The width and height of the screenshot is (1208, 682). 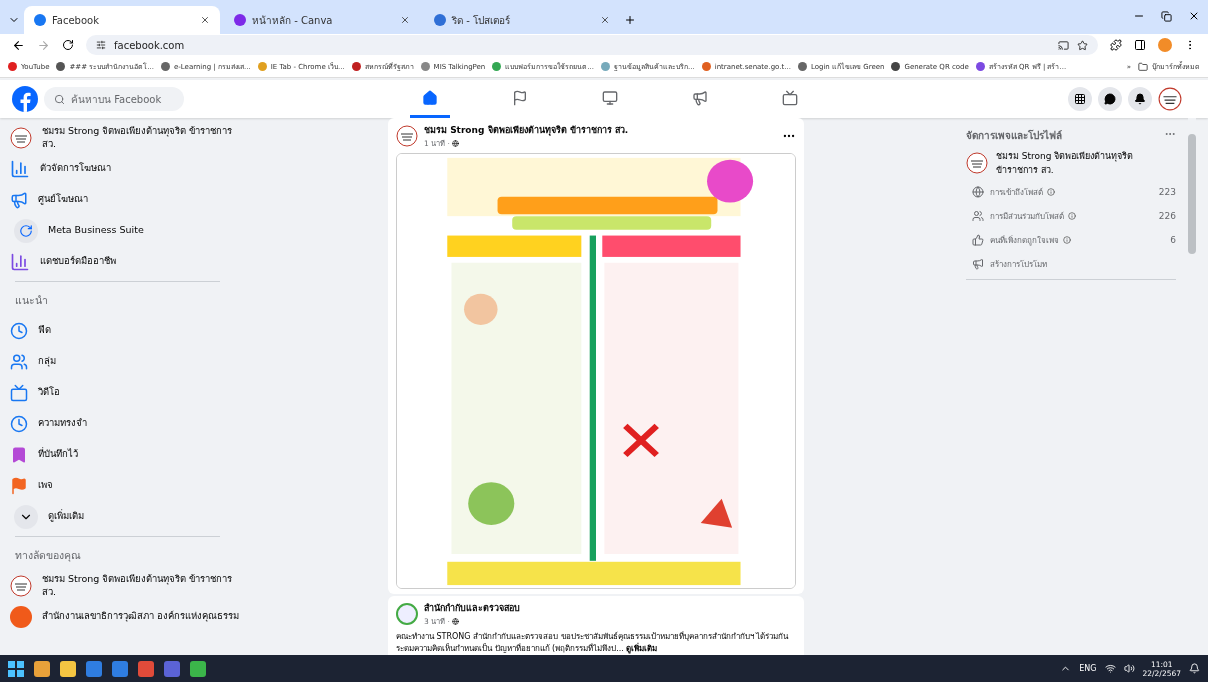 I want to click on network-icon, so click(x=1110, y=668).